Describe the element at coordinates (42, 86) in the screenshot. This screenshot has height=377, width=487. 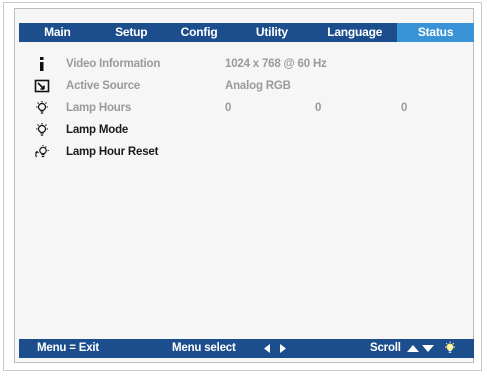
I see `input-source-icon` at that location.